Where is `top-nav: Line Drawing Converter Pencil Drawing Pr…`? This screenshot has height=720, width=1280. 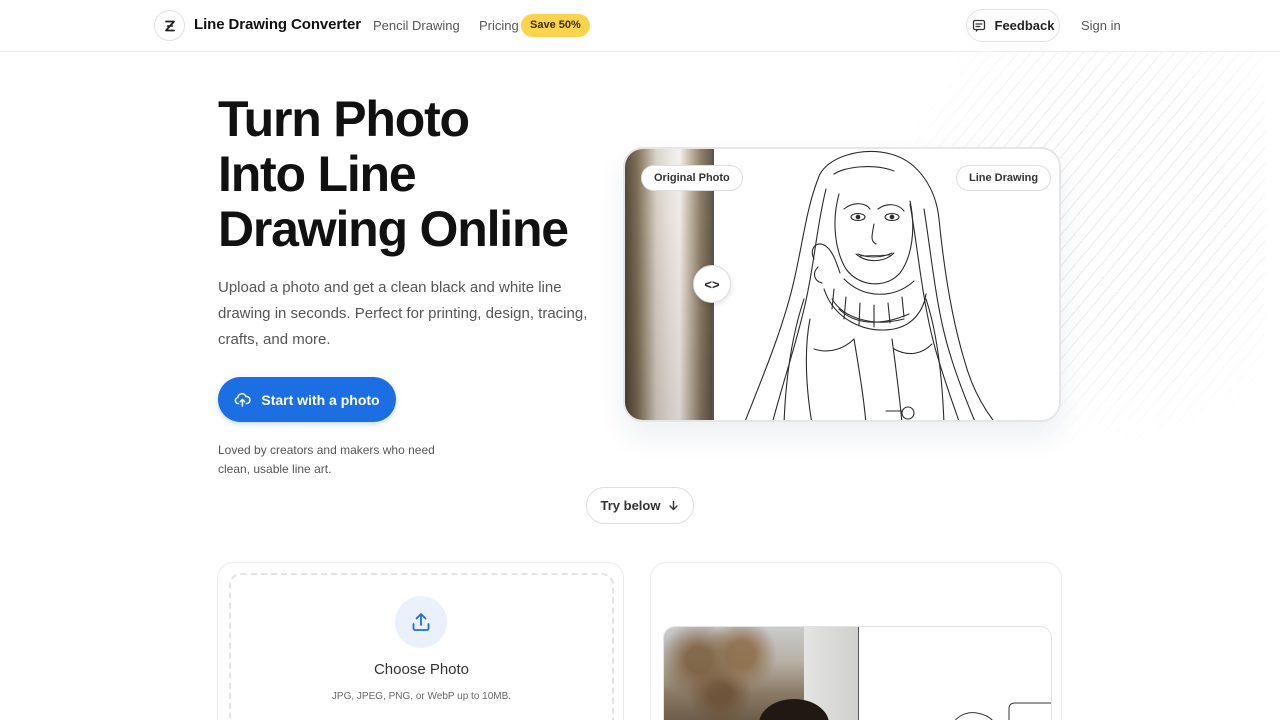
top-nav: Line Drawing Converter Pencil Drawing Pr… is located at coordinates (640, 26).